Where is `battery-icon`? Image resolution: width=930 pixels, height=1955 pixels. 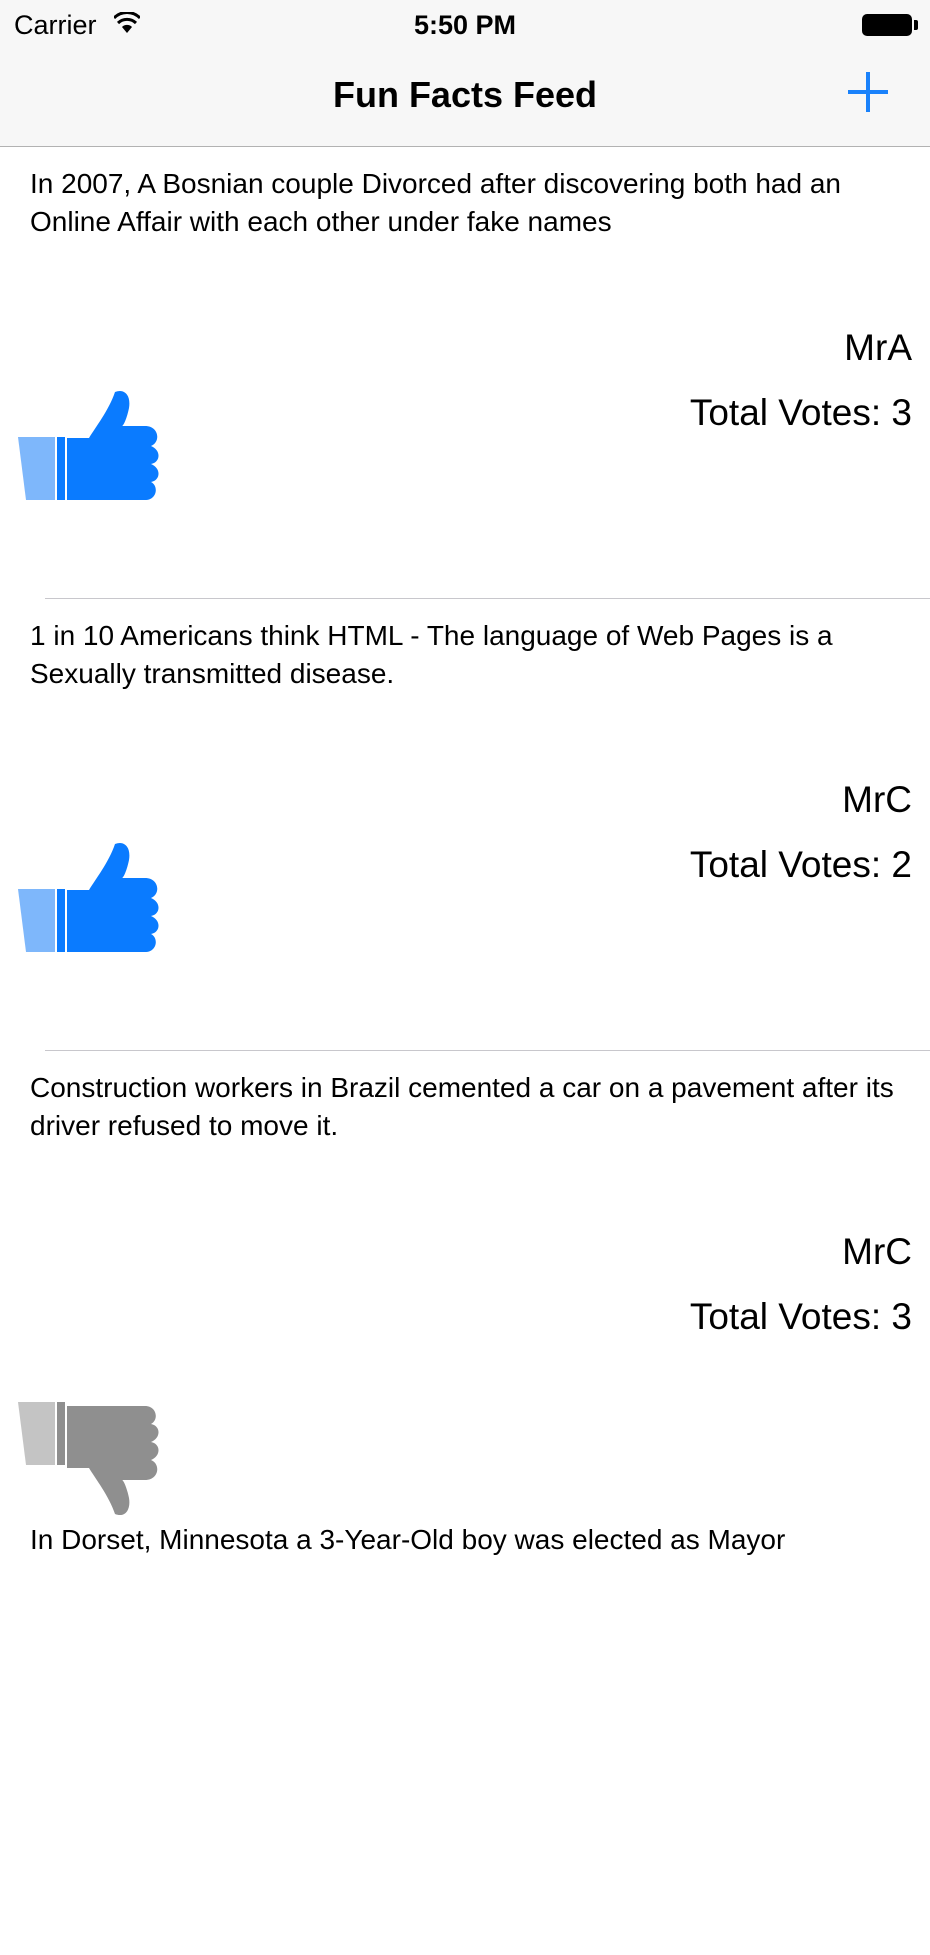 battery-icon is located at coordinates (887, 25).